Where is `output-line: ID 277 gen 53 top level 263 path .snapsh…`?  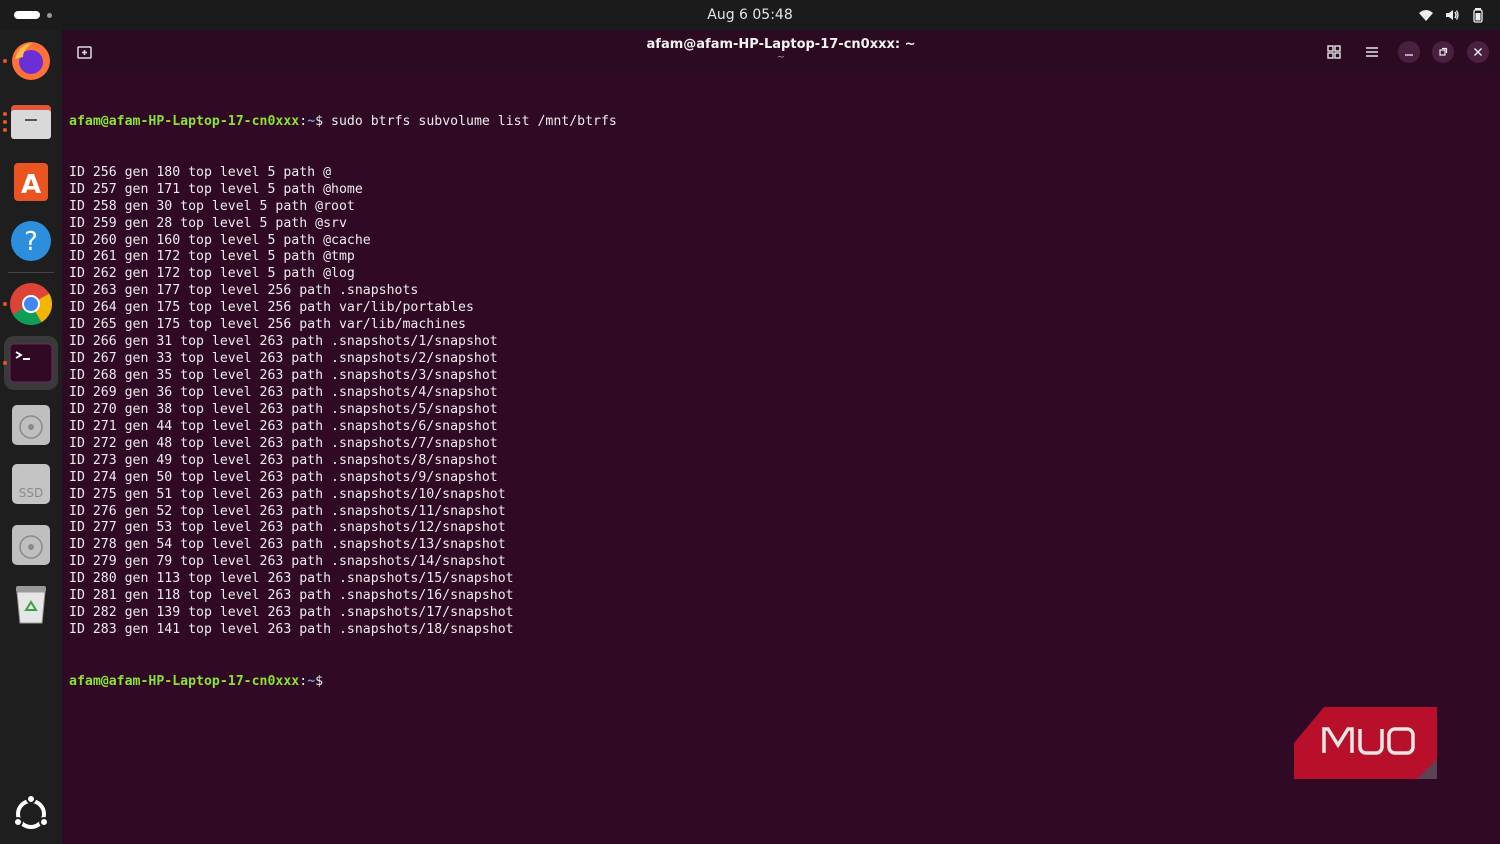 output-line: ID 277 gen 53 top level 263 path .snapsh… is located at coordinates (287, 528).